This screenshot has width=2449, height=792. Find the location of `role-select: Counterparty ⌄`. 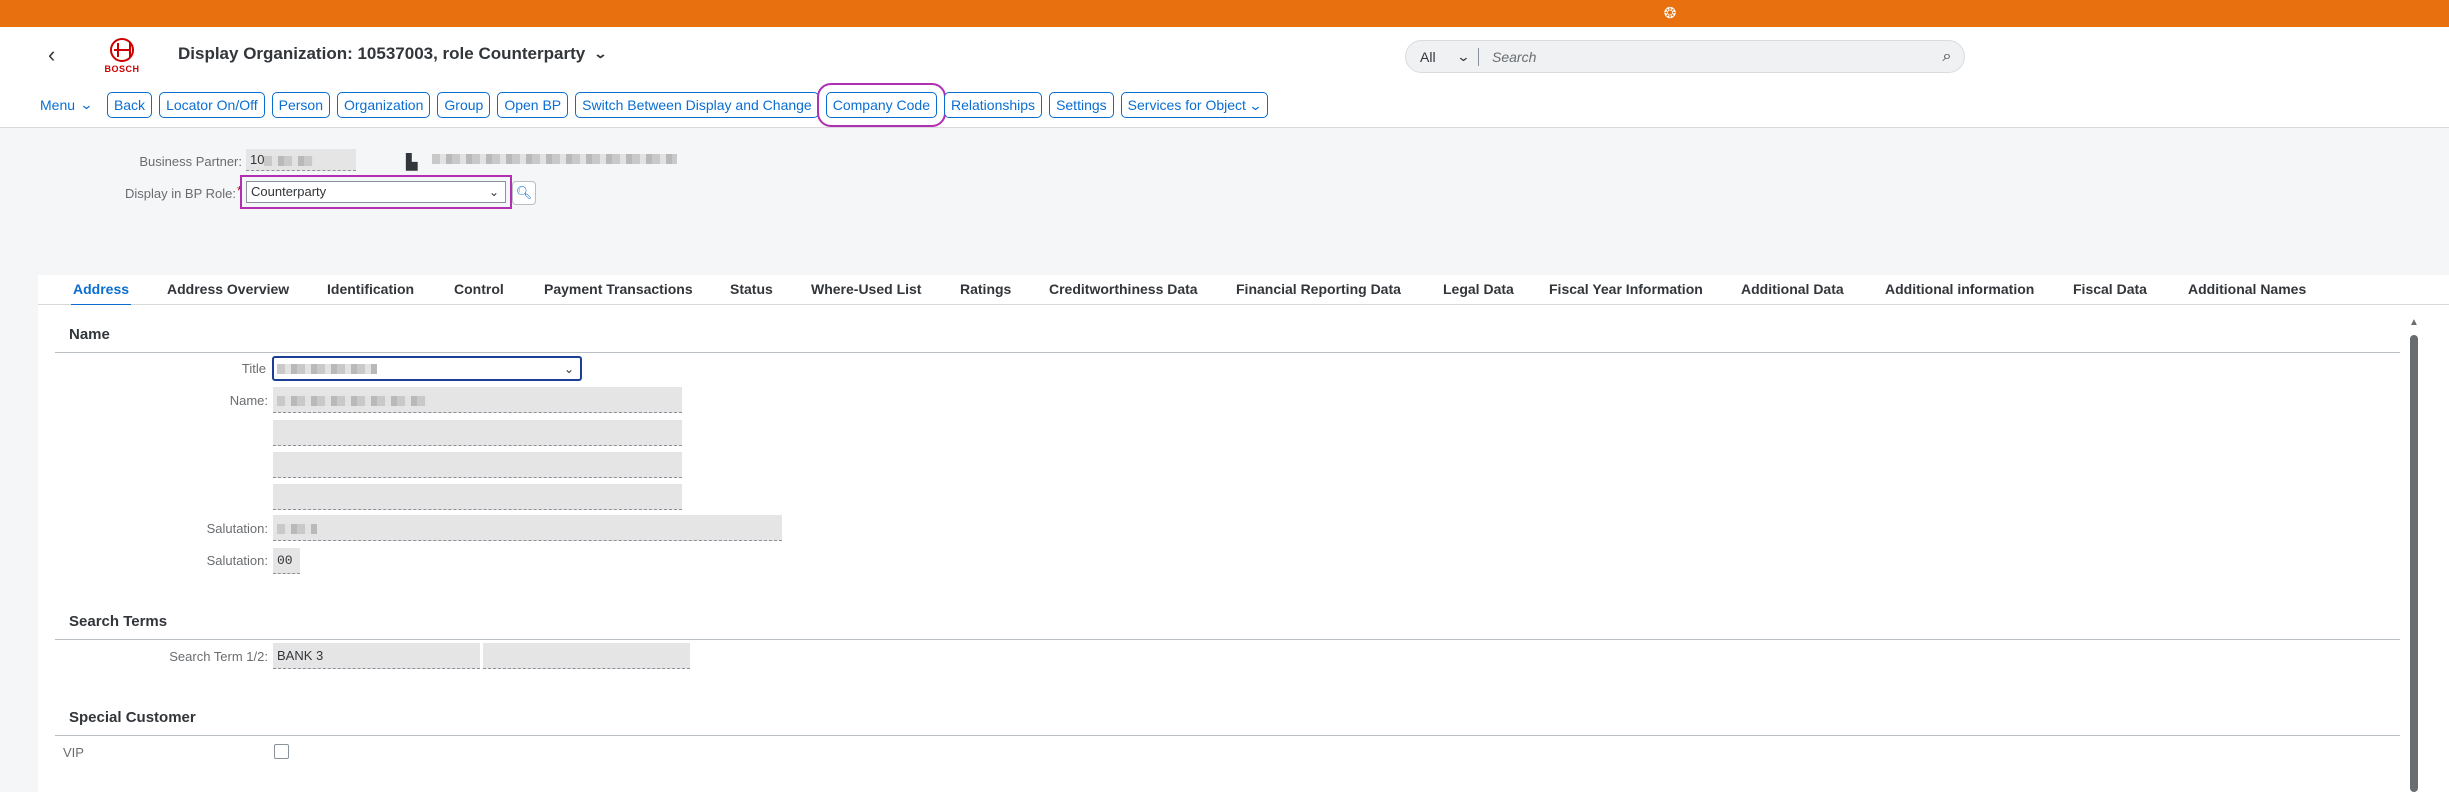

role-select: Counterparty ⌄ is located at coordinates (376, 192).